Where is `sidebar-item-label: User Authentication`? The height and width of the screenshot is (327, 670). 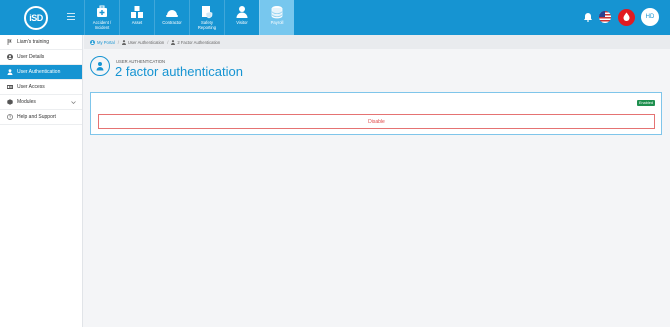 sidebar-item-label: User Authentication is located at coordinates (39, 72).